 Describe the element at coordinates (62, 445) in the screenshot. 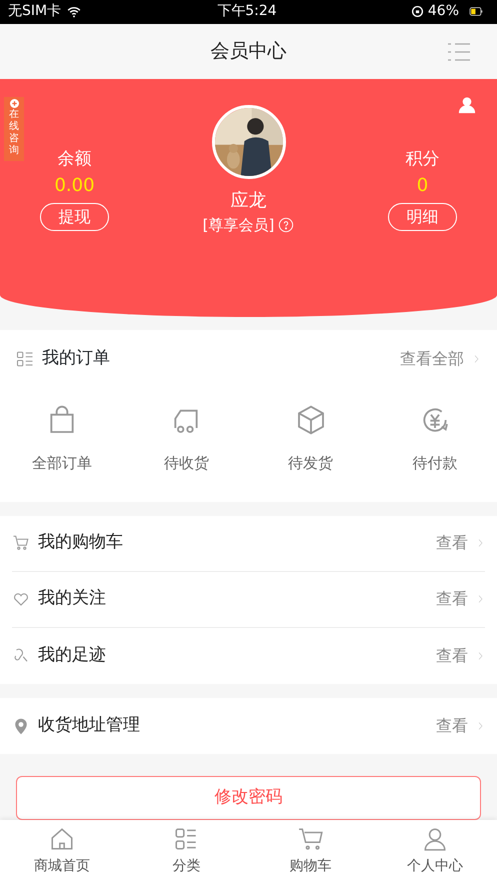

I see `order-status-button: 全部订单` at that location.